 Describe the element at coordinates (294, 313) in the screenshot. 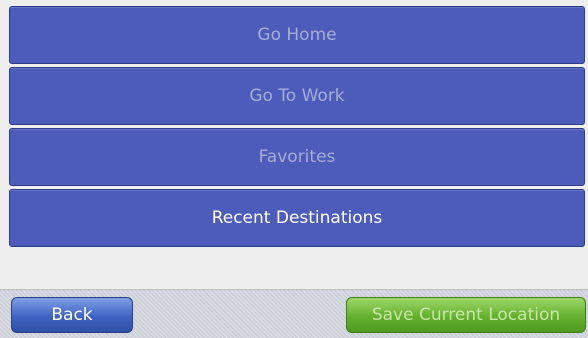

I see `bottom-toolbar: Back Save Current Location` at that location.